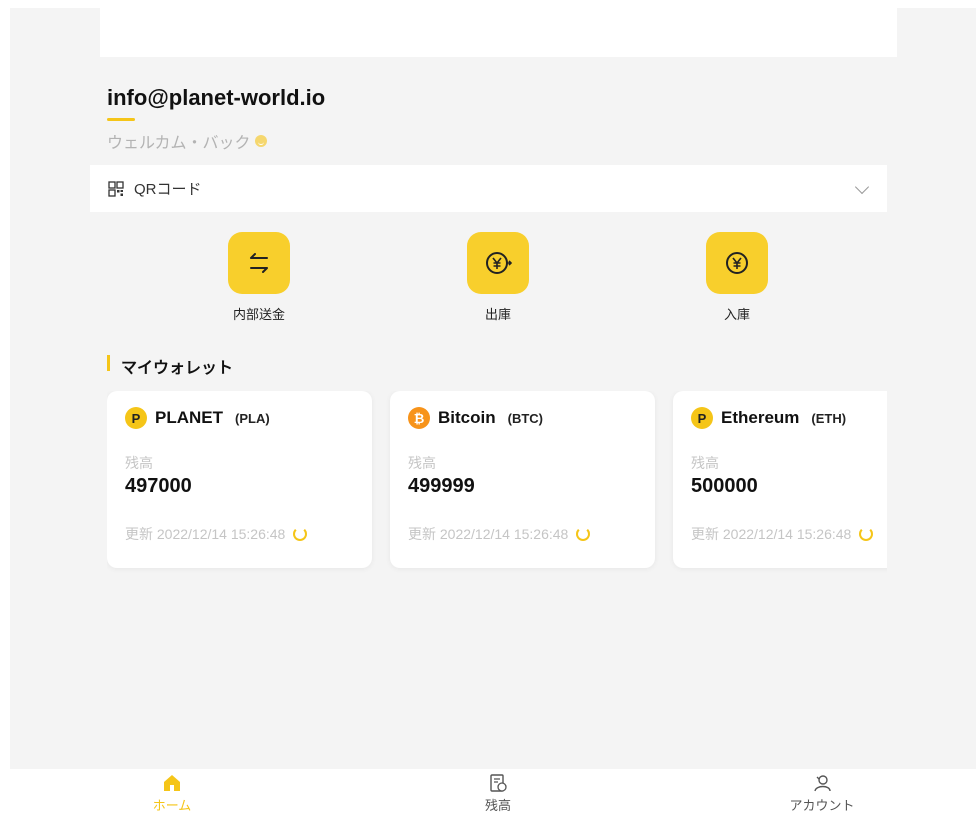 This screenshot has width=976, height=819. What do you see at coordinates (702, 418) in the screenshot?
I see `ethereum-coin-icon: P` at bounding box center [702, 418].